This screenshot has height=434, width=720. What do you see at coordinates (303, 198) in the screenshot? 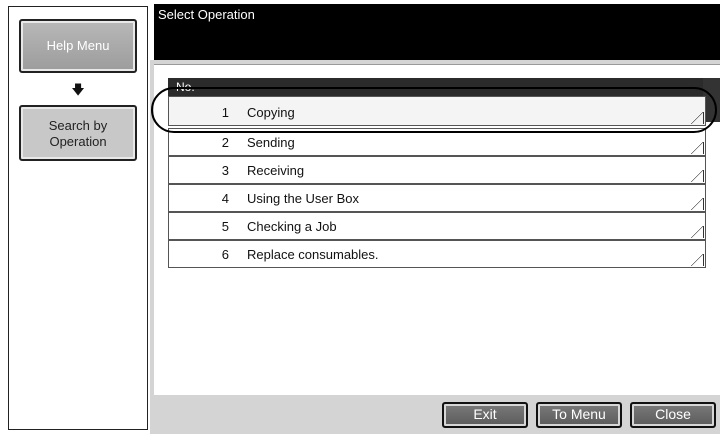
I see `row-label: Using the User Box` at bounding box center [303, 198].